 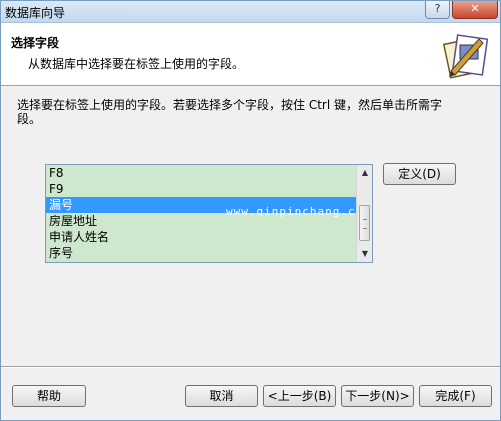 I want to click on watermark-text: www.qinpinchang.com, so click(x=298, y=211).